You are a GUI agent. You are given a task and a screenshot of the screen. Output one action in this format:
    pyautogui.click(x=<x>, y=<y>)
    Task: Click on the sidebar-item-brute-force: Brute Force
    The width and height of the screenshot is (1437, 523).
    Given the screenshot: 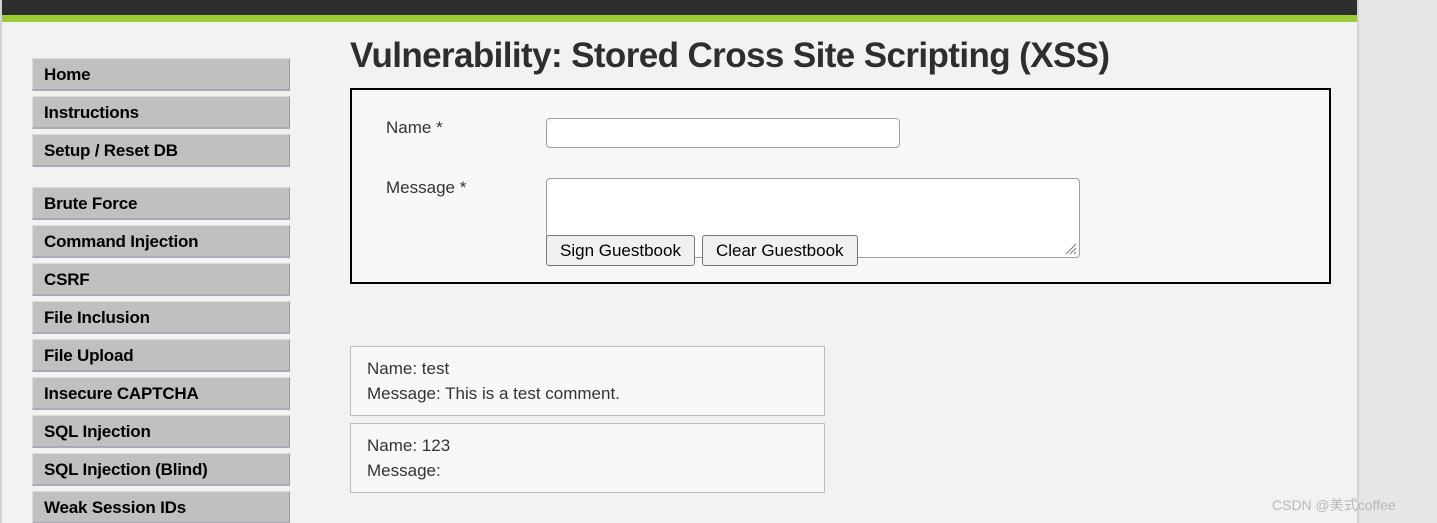 What is the action you would take?
    pyautogui.click(x=161, y=203)
    